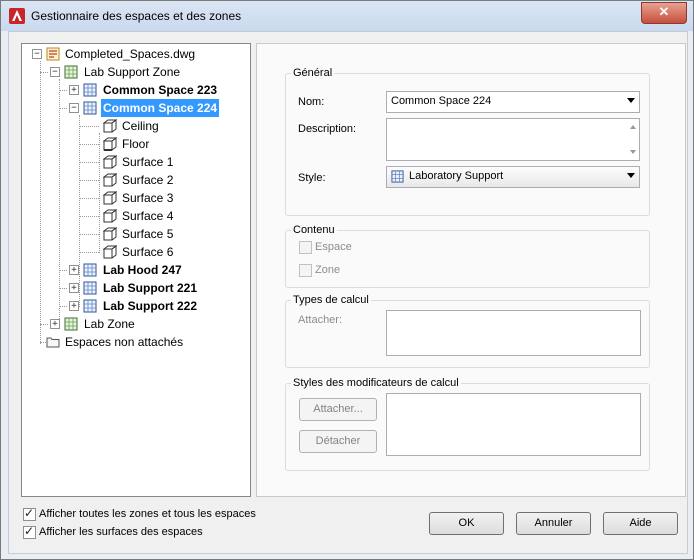  I want to click on tree-node-surface-6: Surface 6, so click(135, 252).